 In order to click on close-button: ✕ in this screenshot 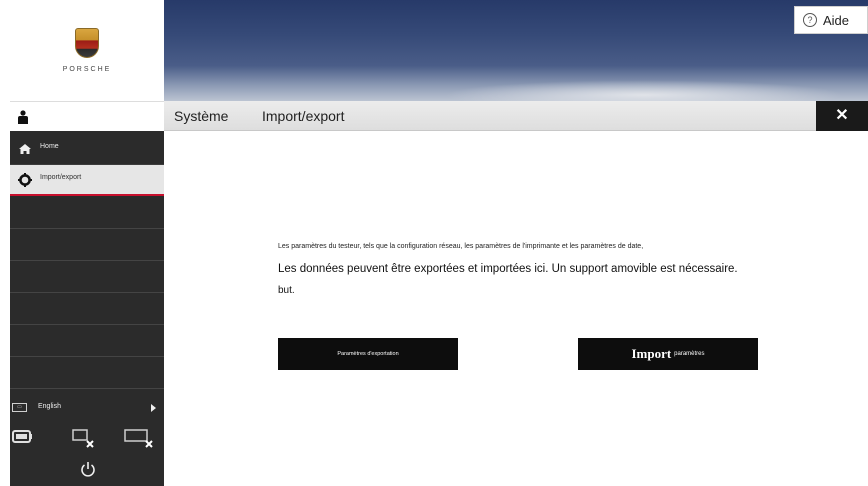, I will do `click(842, 116)`.